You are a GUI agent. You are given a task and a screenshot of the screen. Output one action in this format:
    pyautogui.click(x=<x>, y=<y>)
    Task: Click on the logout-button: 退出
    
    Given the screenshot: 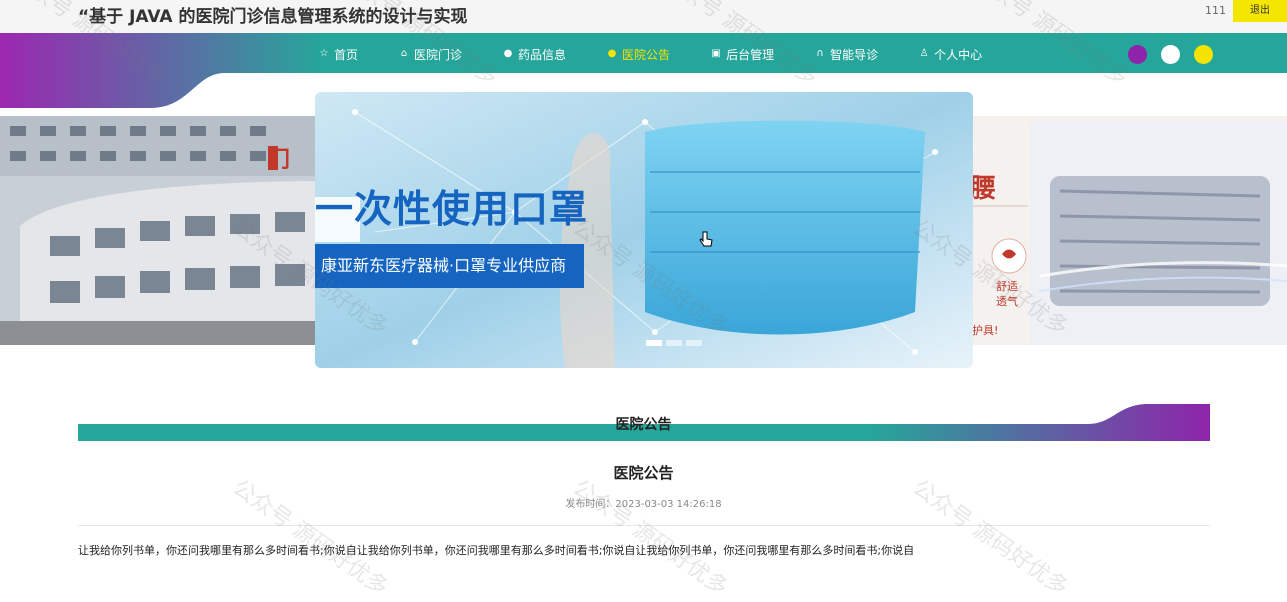 What is the action you would take?
    pyautogui.click(x=1260, y=11)
    